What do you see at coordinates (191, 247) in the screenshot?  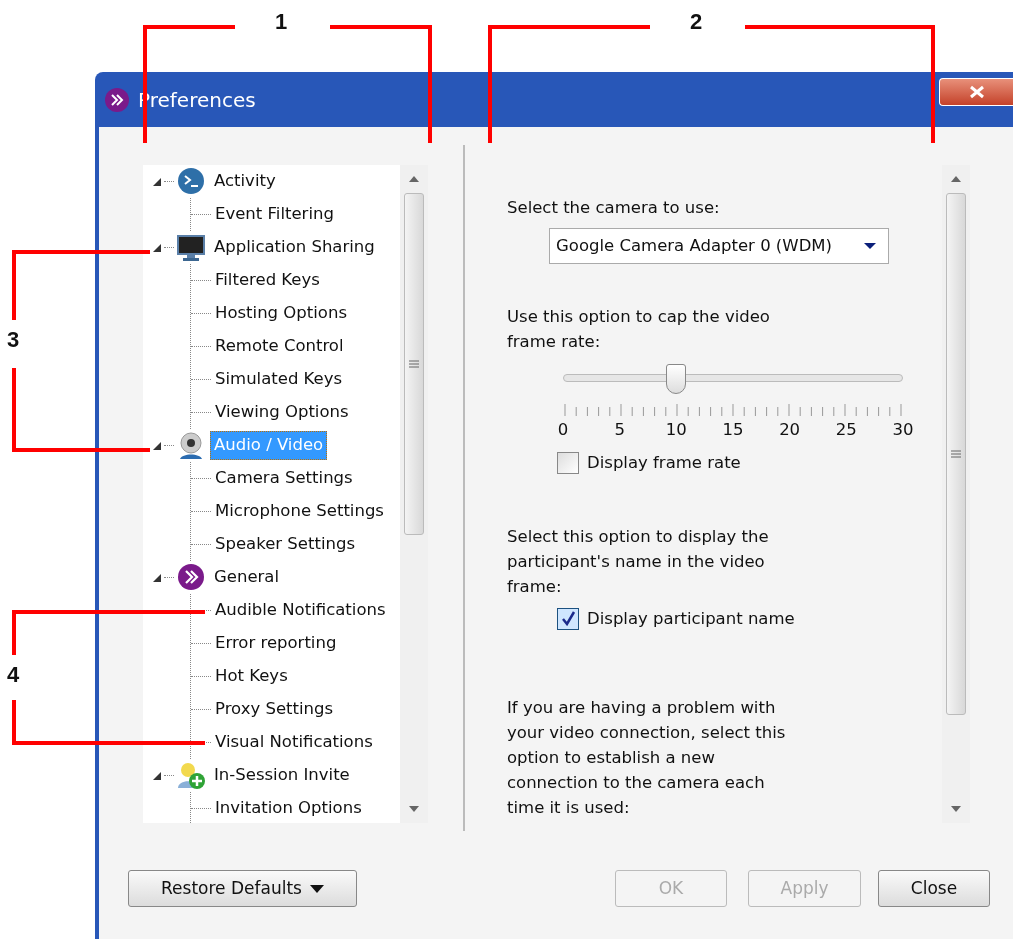 I see `monitor-icon` at bounding box center [191, 247].